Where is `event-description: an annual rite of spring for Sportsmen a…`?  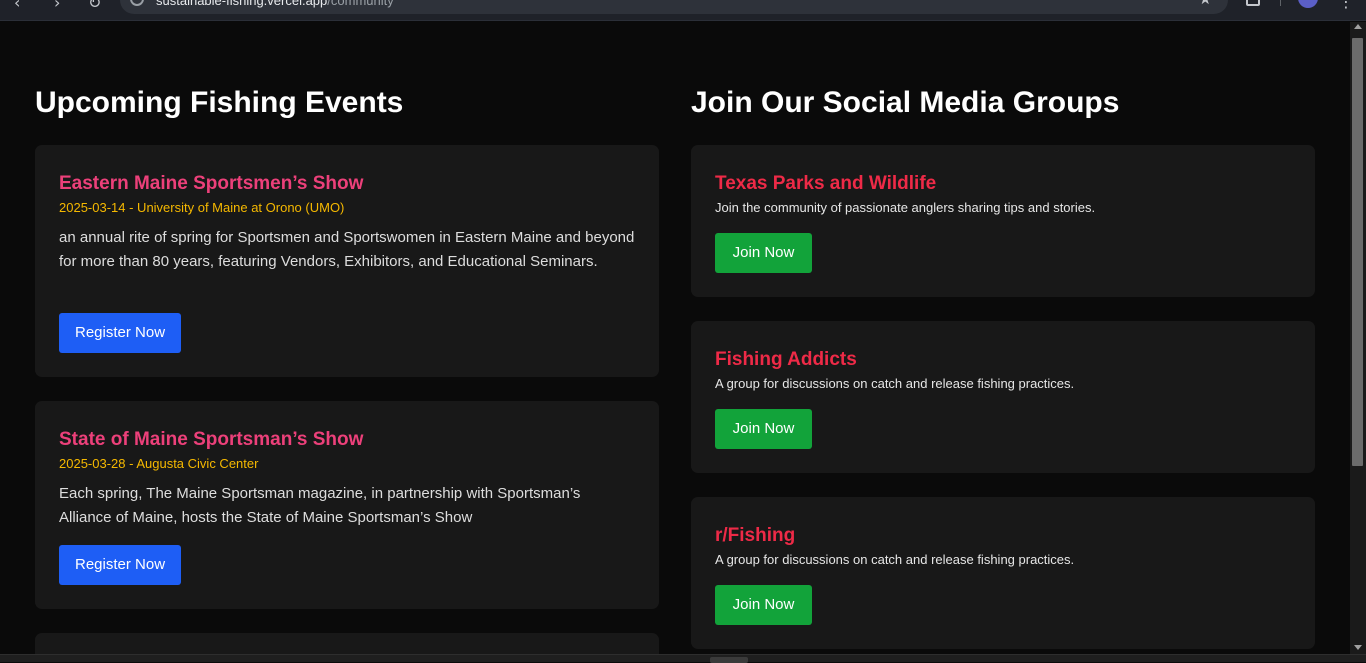 event-description: an annual rite of spring for Sportsmen a… is located at coordinates (347, 249).